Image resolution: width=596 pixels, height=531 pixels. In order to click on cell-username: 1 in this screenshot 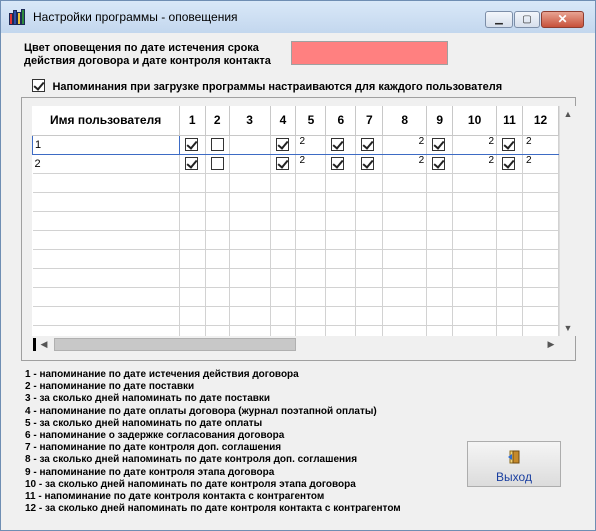, I will do `click(106, 144)`.